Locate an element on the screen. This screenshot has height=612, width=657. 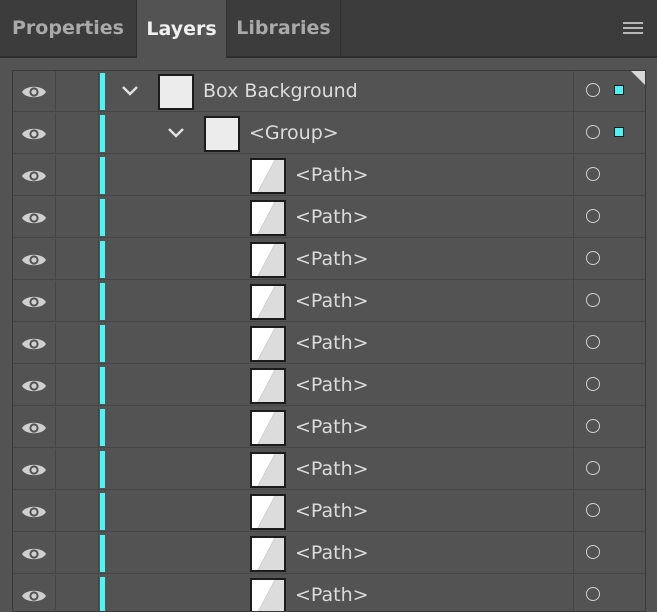
tab-layers: Layers is located at coordinates (182, 29).